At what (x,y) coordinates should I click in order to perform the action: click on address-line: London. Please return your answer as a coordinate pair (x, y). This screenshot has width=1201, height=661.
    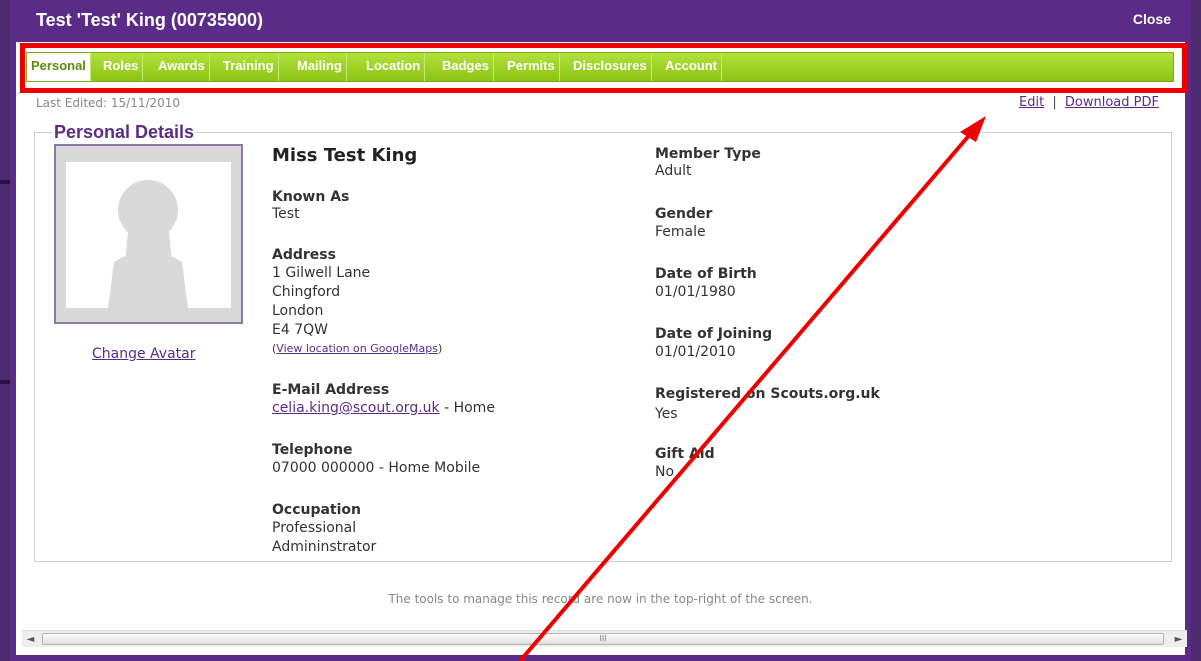
    Looking at the image, I should click on (298, 311).